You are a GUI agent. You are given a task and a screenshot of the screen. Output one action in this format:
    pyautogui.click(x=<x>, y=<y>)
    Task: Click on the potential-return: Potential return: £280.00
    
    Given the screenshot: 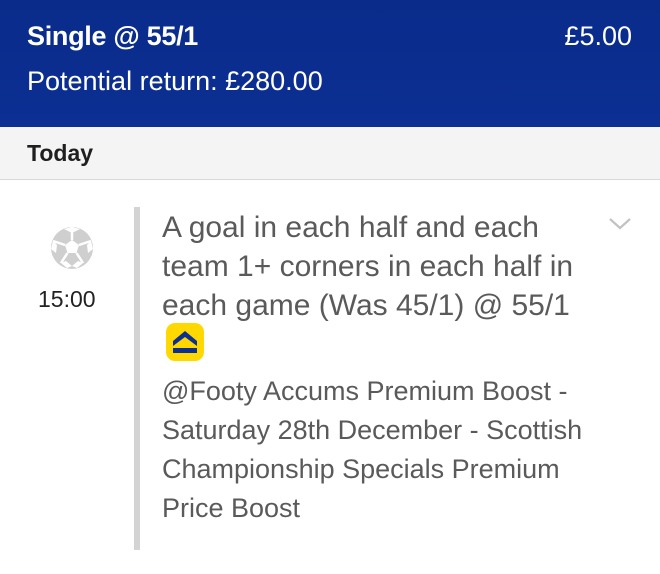 What is the action you would take?
    pyautogui.click(x=175, y=81)
    